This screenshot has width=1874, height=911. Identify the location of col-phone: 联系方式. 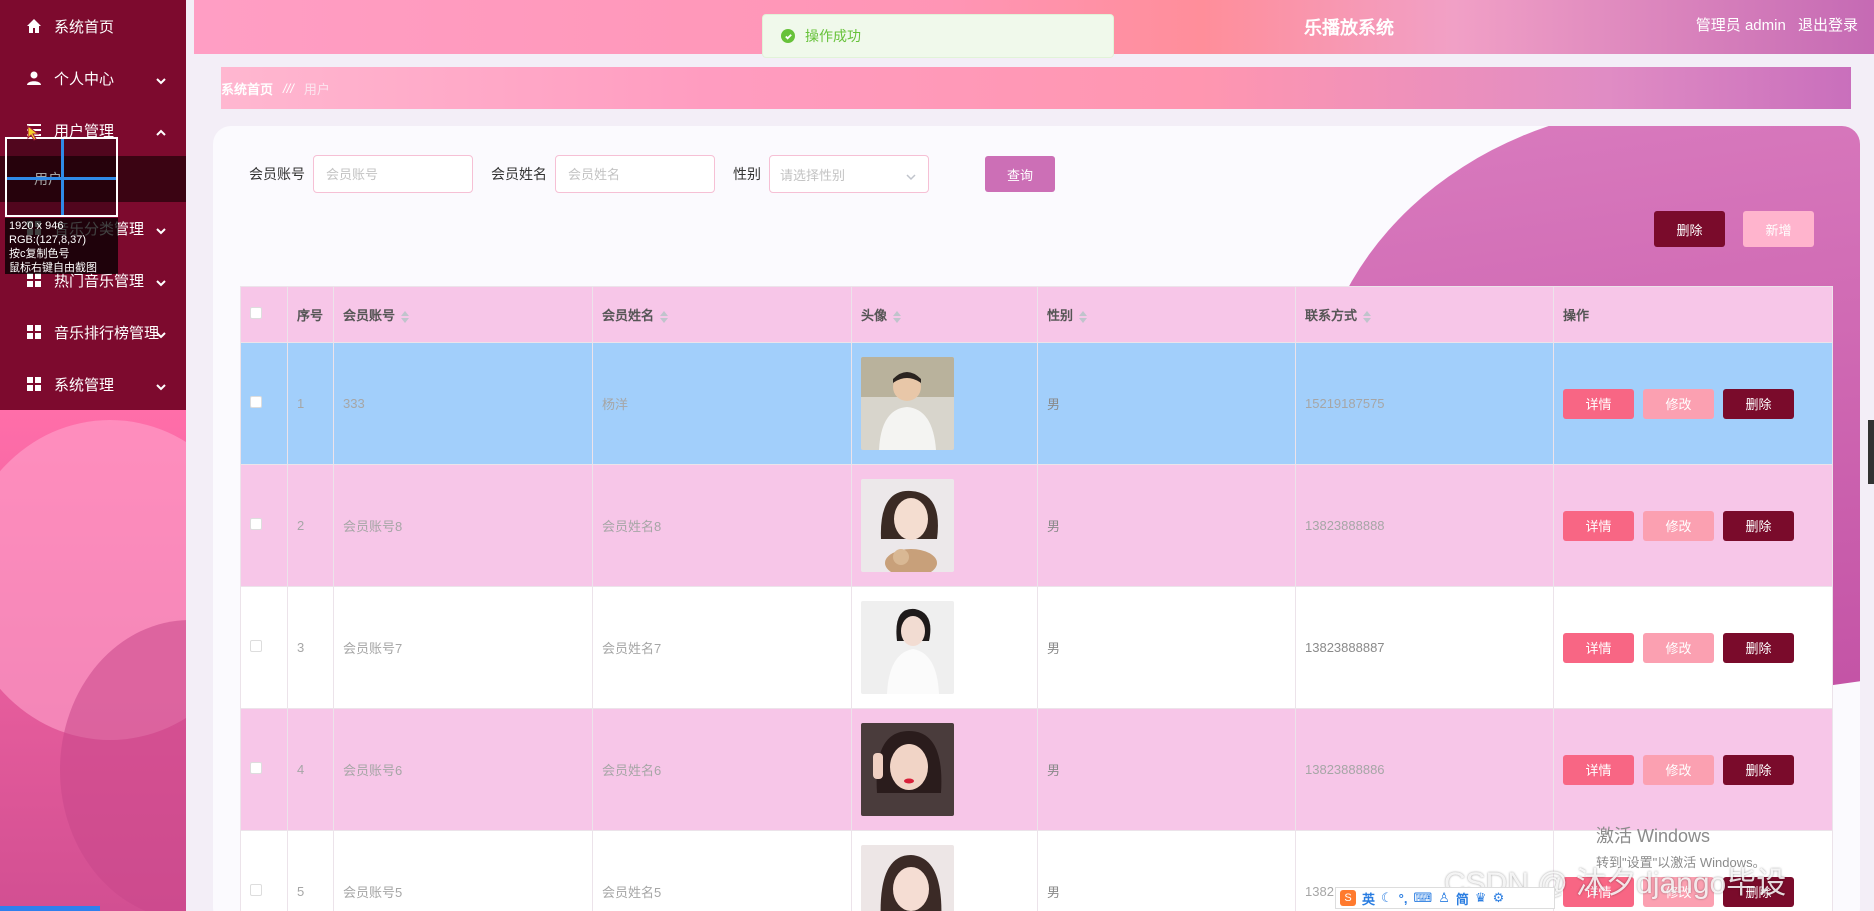
(1424, 314).